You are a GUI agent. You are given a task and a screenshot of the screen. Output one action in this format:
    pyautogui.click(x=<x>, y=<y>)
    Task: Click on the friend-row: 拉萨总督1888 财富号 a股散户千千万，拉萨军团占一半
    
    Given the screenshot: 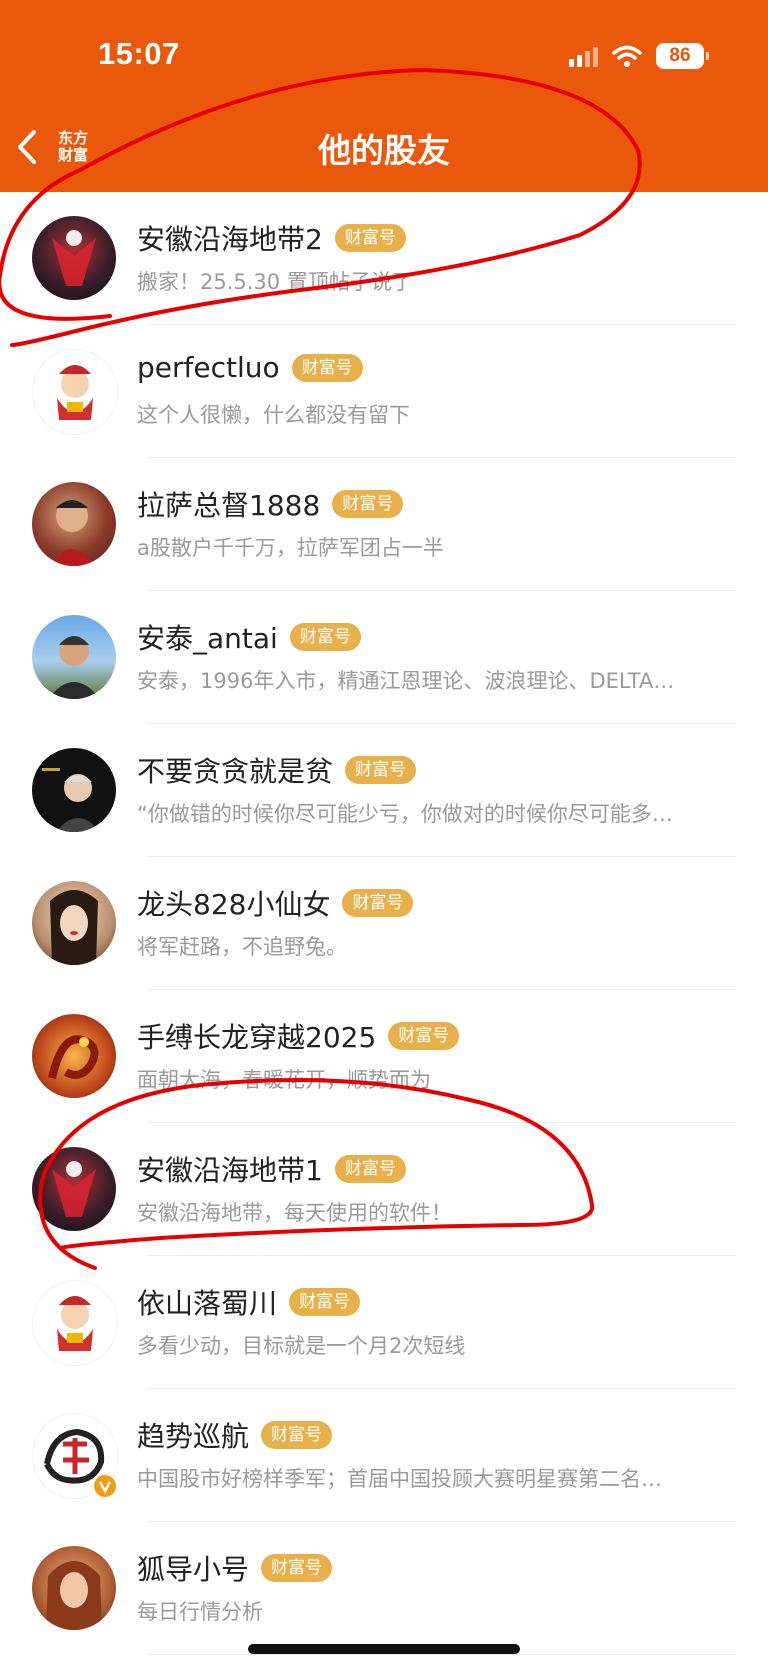 What is the action you would take?
    pyautogui.click(x=384, y=524)
    